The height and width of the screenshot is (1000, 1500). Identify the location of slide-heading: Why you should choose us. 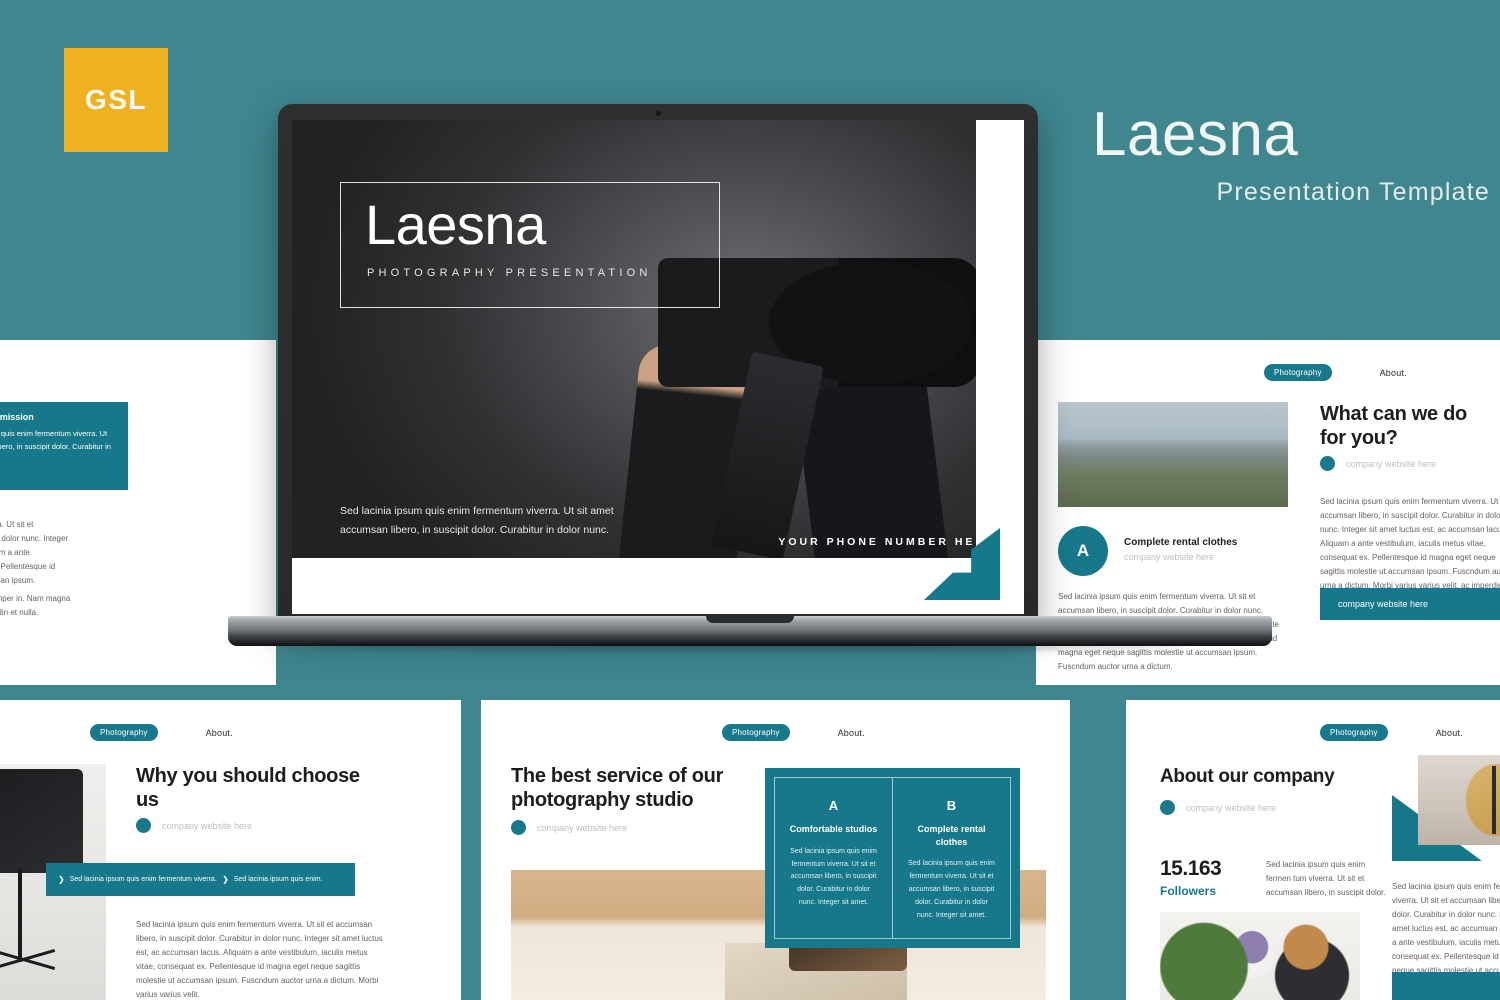
(248, 788).